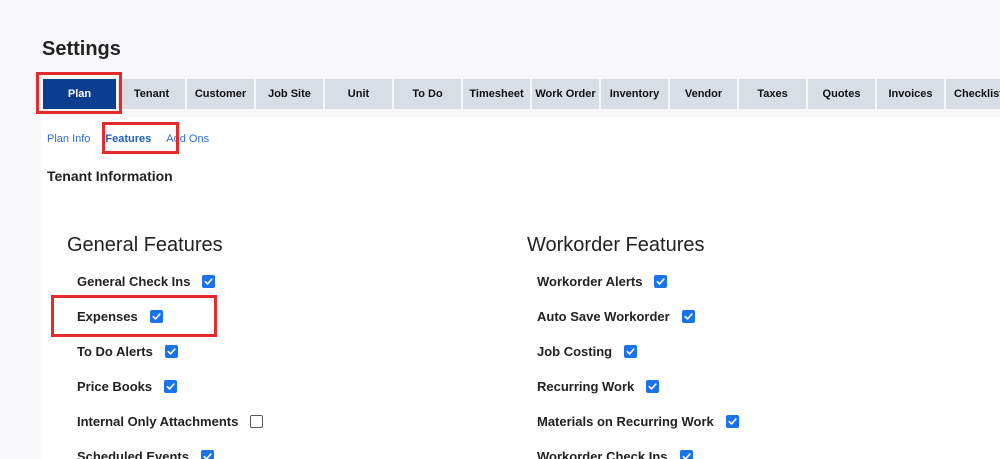 Image resolution: width=1000 pixels, height=459 pixels. I want to click on feature-row-price-books: Price Books, so click(127, 386).